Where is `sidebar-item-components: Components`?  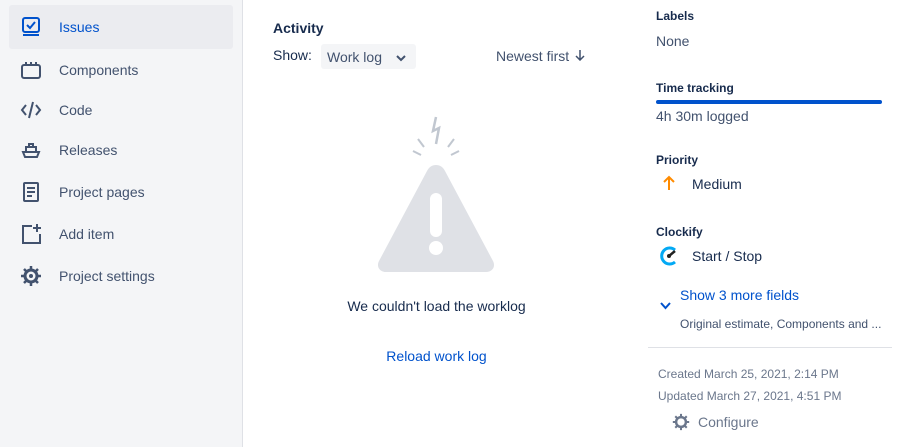 sidebar-item-components: Components is located at coordinates (121, 70).